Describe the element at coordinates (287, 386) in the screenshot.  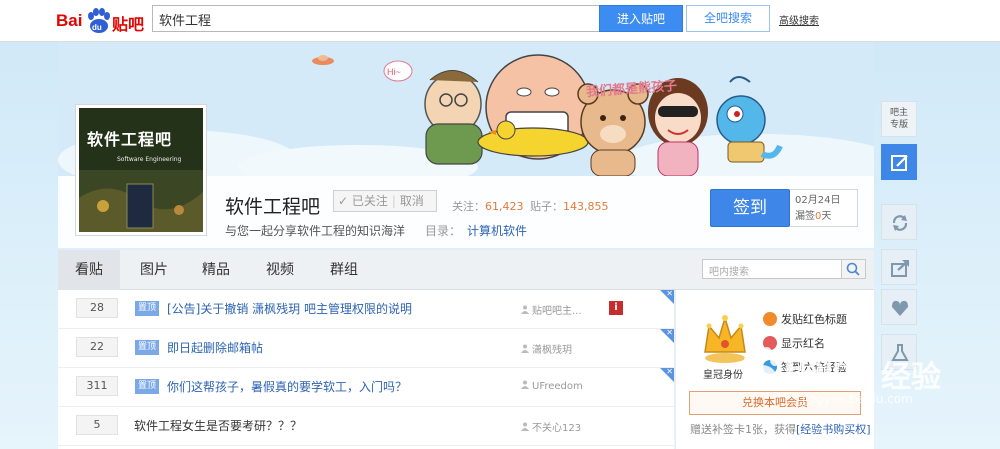
I see `thread-title: 你们这帮孩子，暑假真的要学软工，入门吗？` at that location.